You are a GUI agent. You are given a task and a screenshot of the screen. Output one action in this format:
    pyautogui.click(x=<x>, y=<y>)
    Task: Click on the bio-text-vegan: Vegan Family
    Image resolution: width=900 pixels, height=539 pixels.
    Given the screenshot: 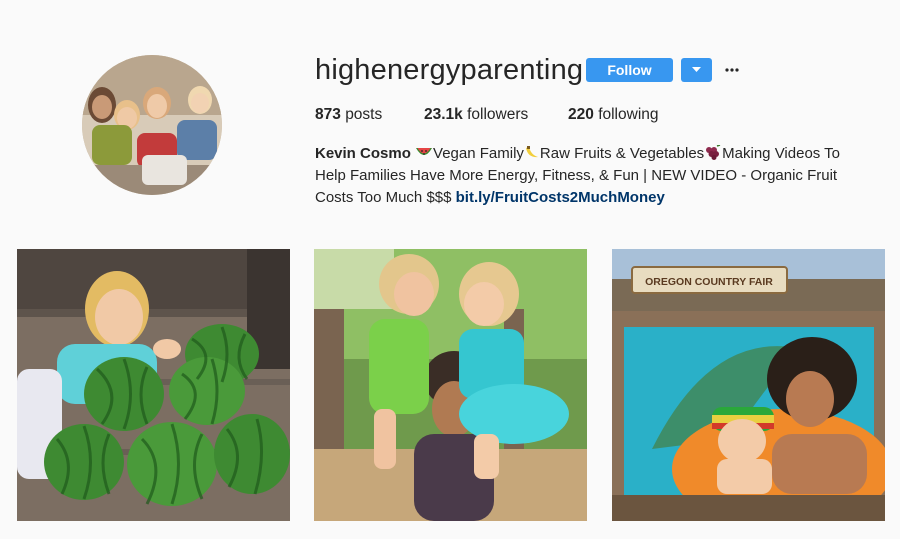 What is the action you would take?
    pyautogui.click(x=478, y=153)
    